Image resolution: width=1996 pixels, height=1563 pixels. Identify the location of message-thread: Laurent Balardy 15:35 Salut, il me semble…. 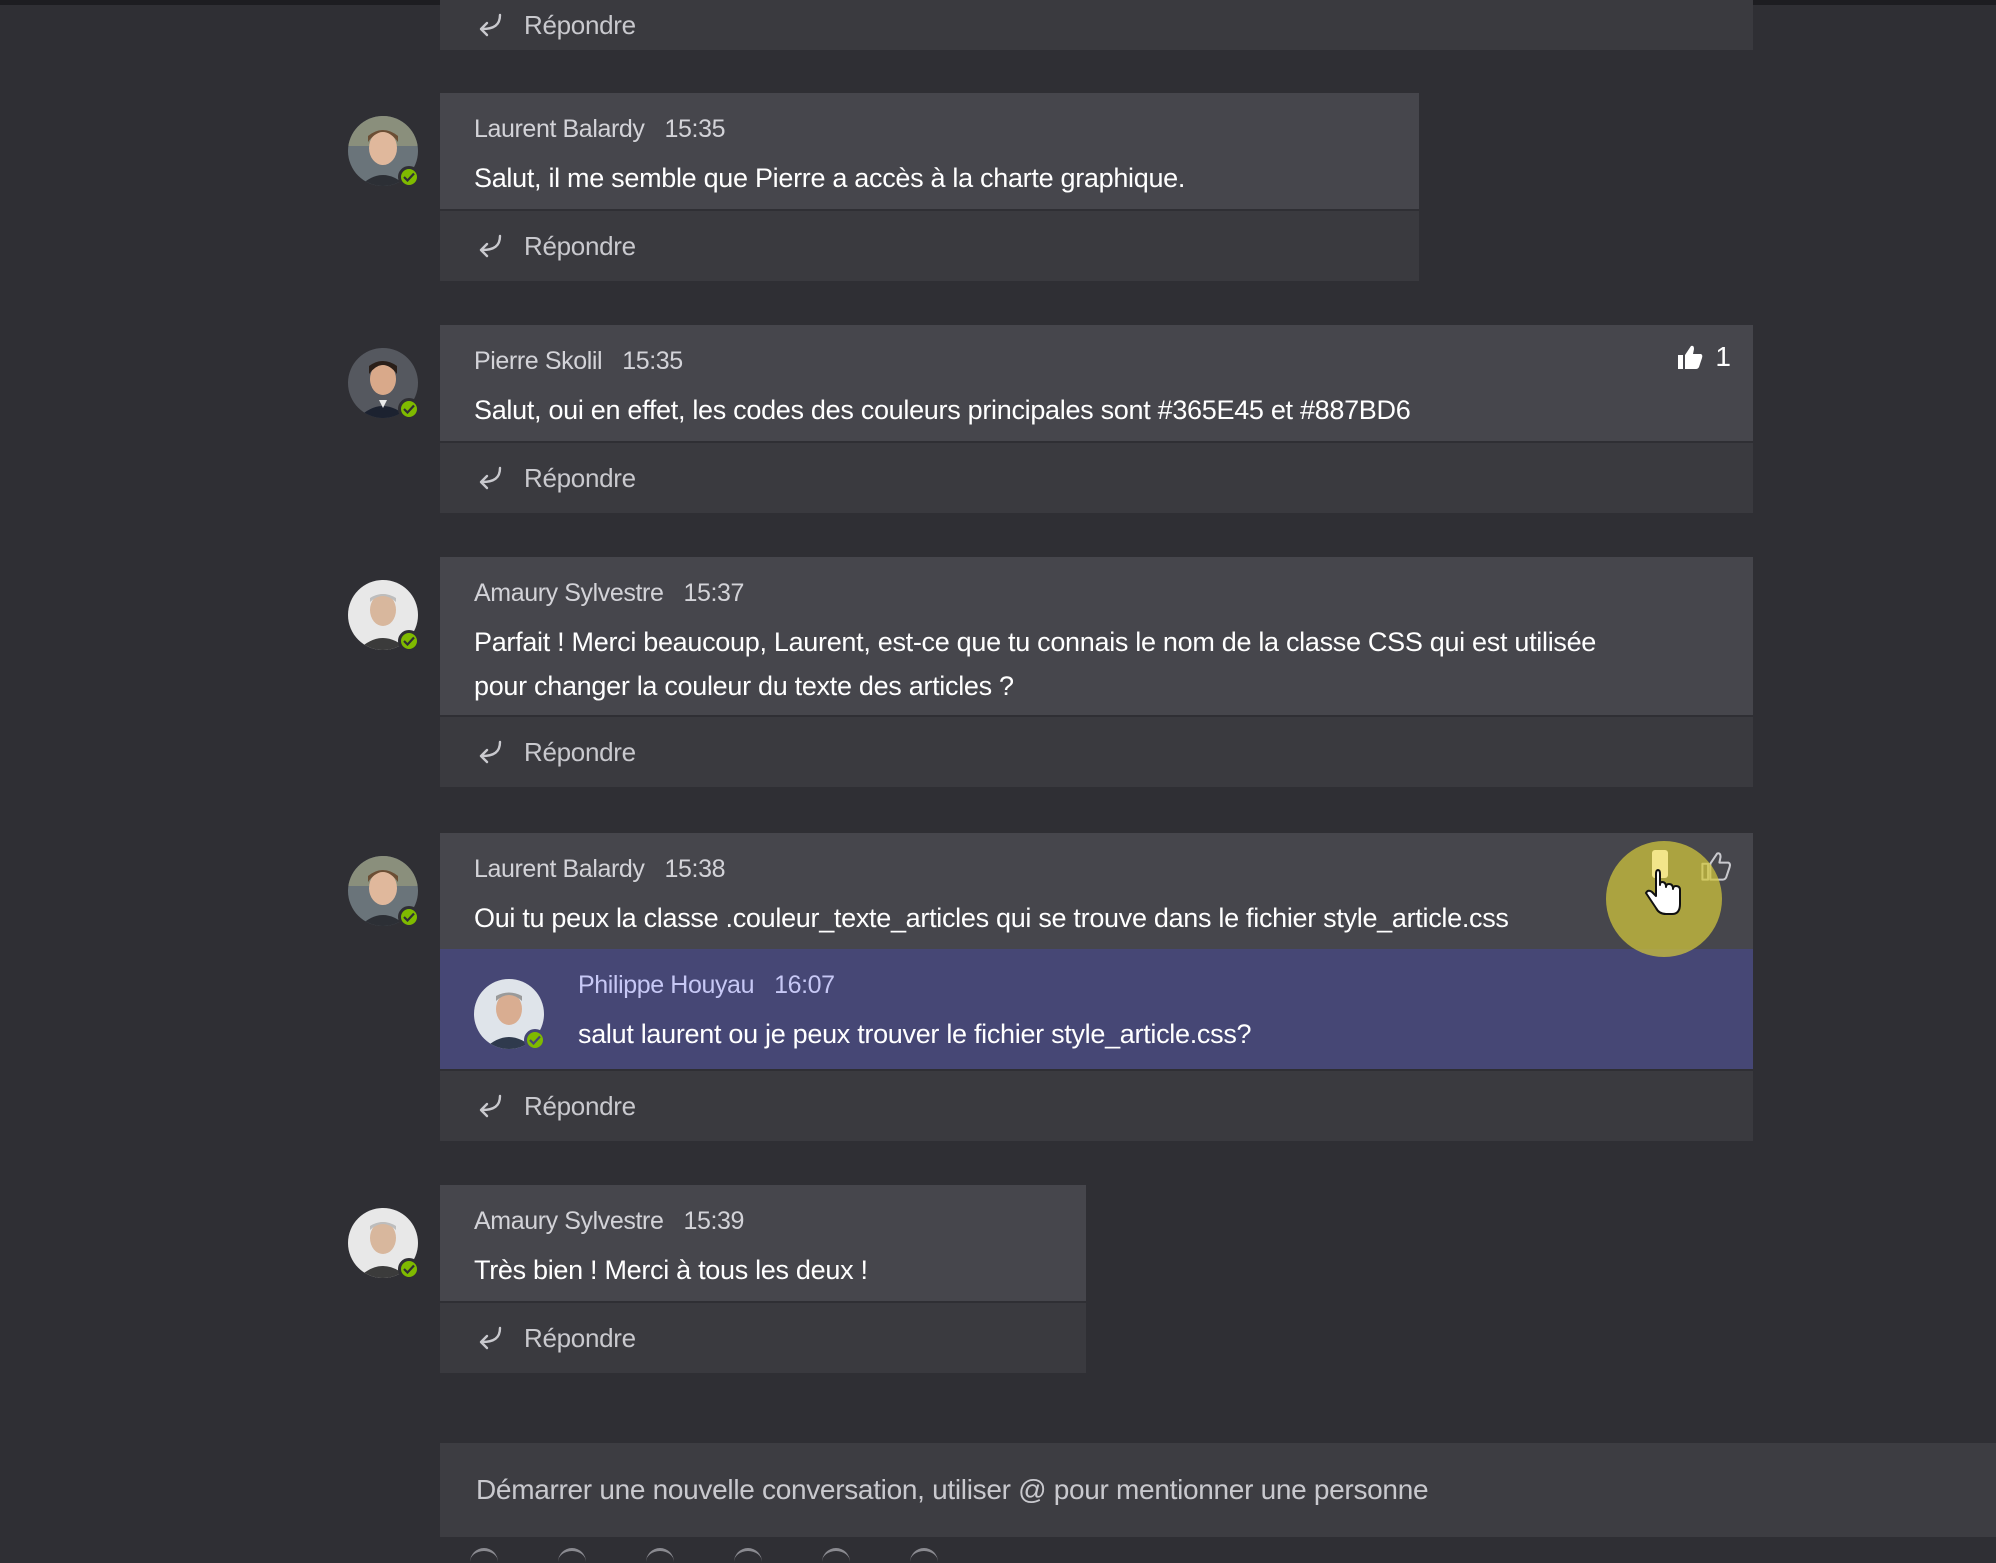
(883, 187).